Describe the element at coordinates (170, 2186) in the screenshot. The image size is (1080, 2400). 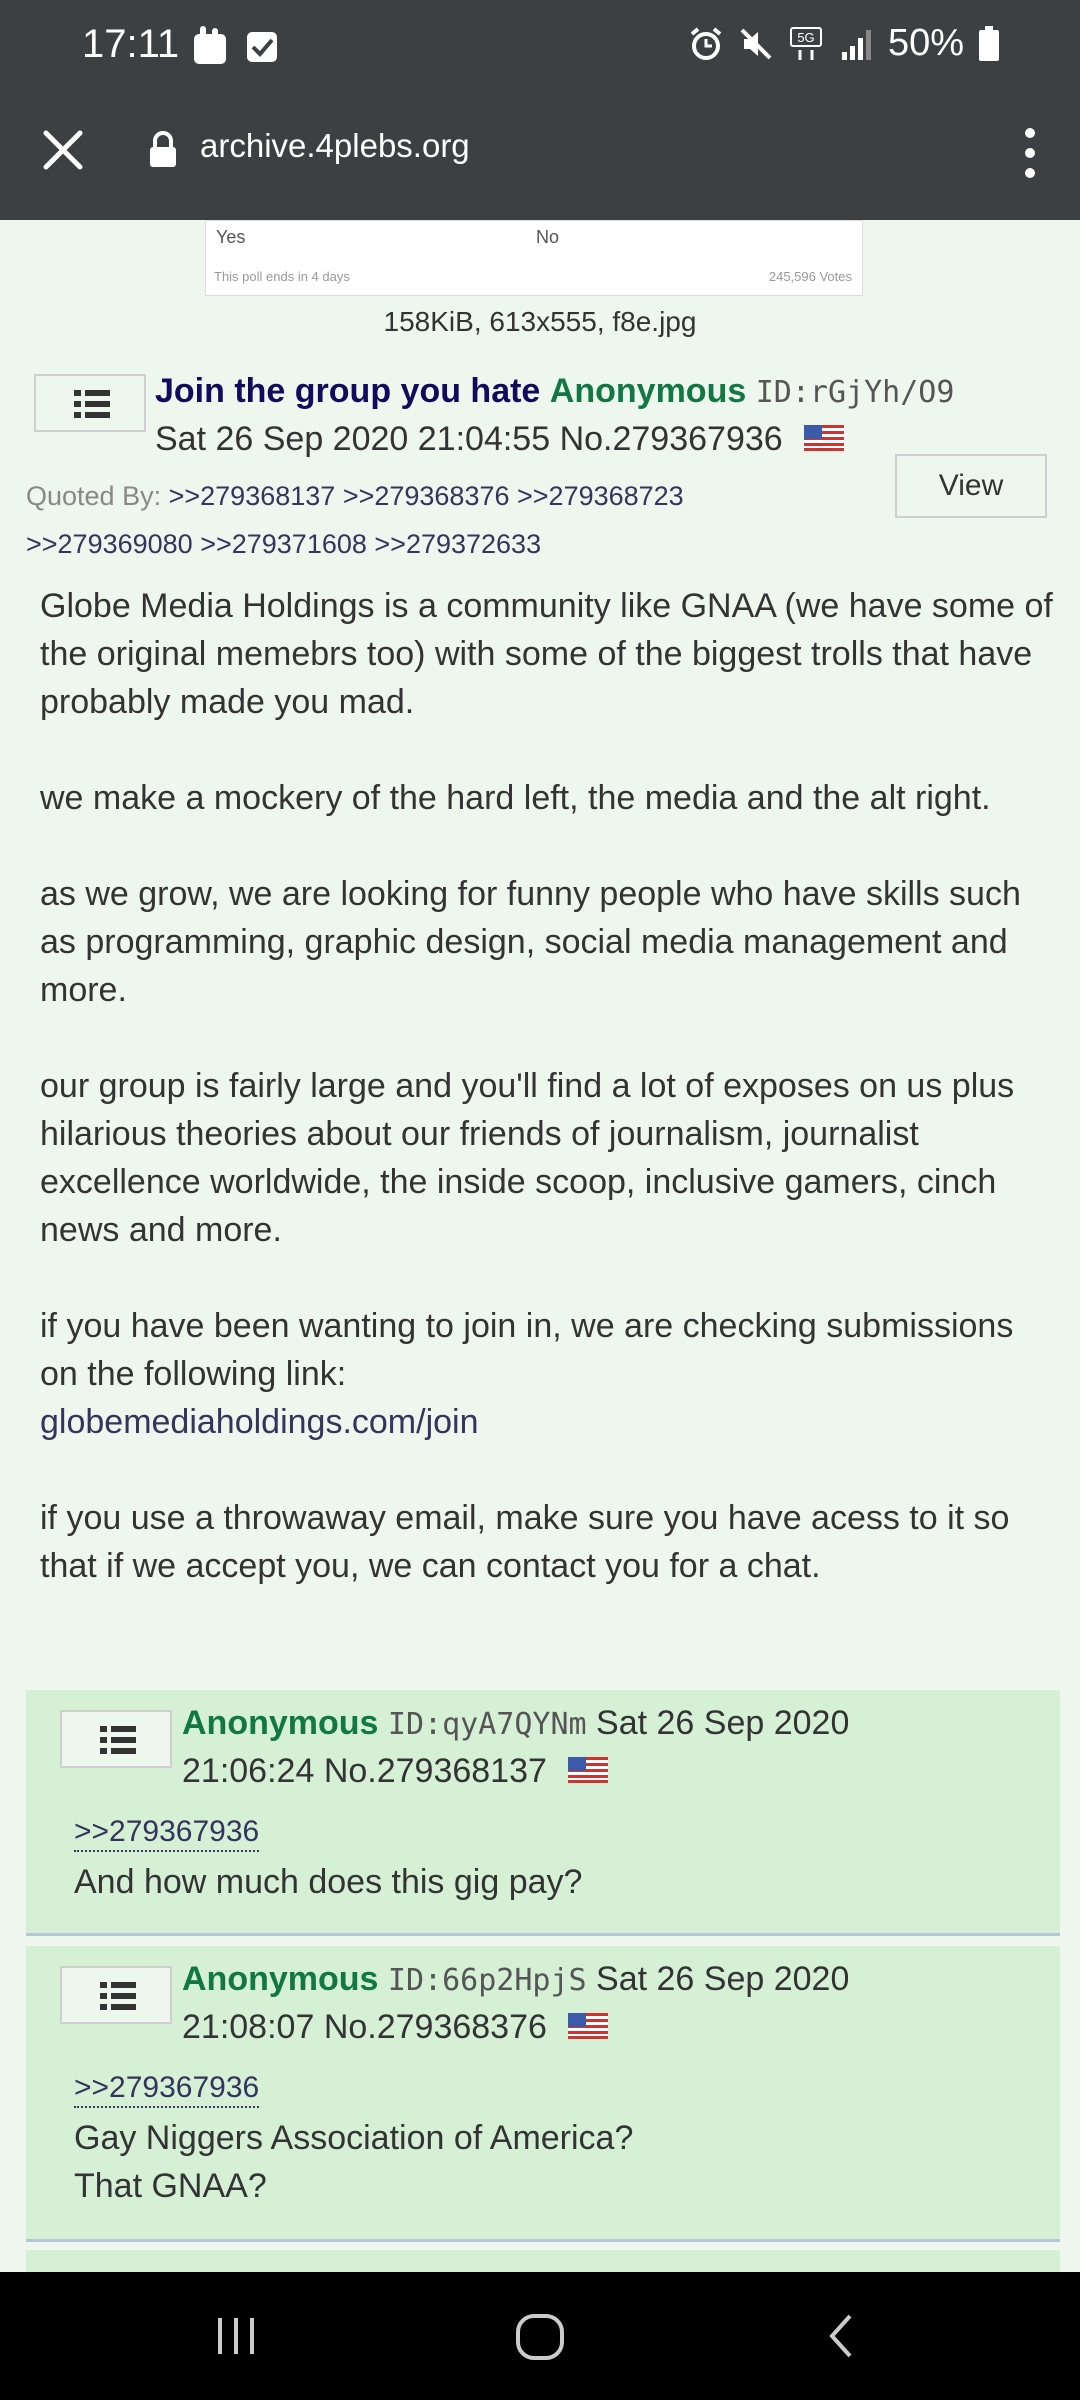
I see `reply-text-line: That GNAA?` at that location.